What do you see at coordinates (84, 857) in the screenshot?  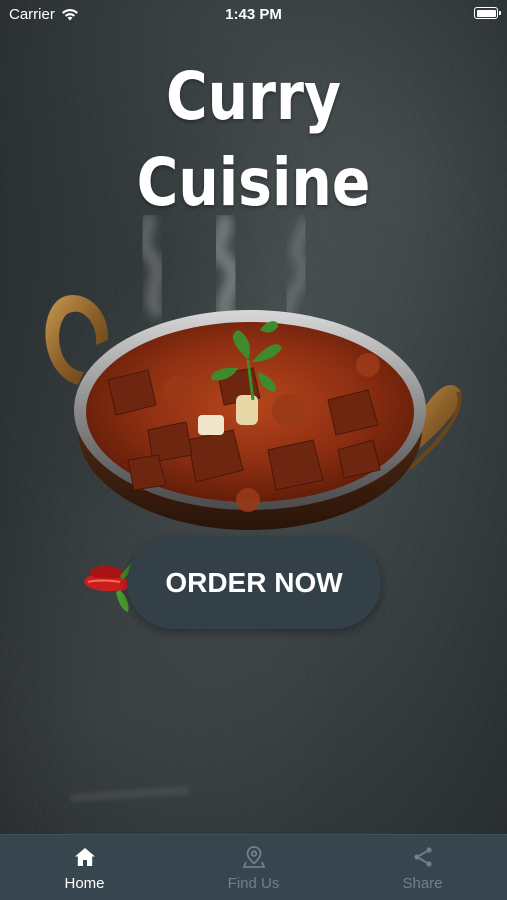 I see `home-icon` at bounding box center [84, 857].